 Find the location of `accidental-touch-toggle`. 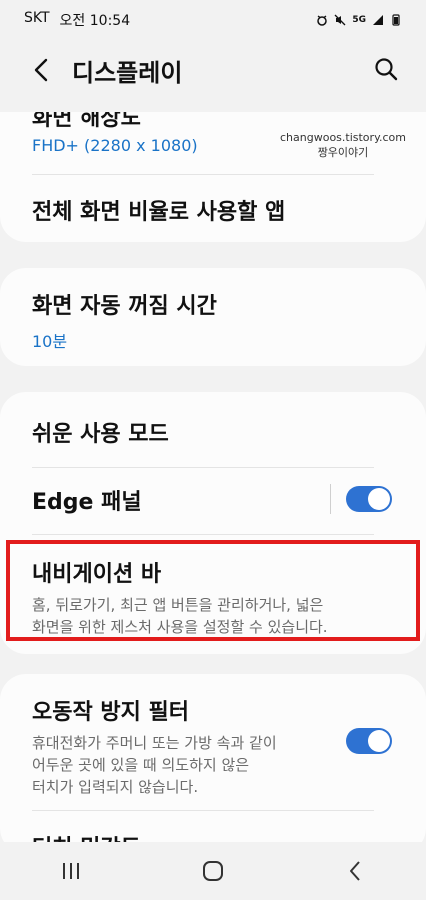

accidental-touch-toggle is located at coordinates (369, 741).